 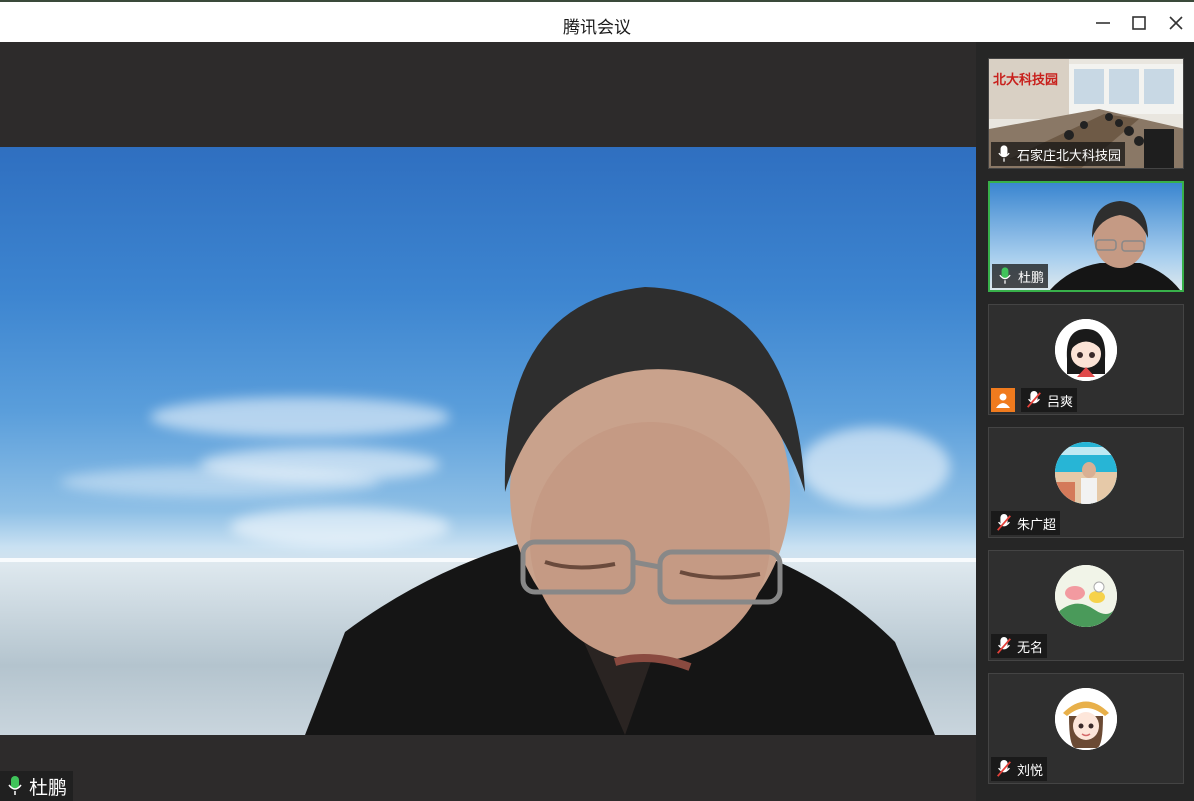 I want to click on main-speaker-name: 杜鹏, so click(x=48, y=787).